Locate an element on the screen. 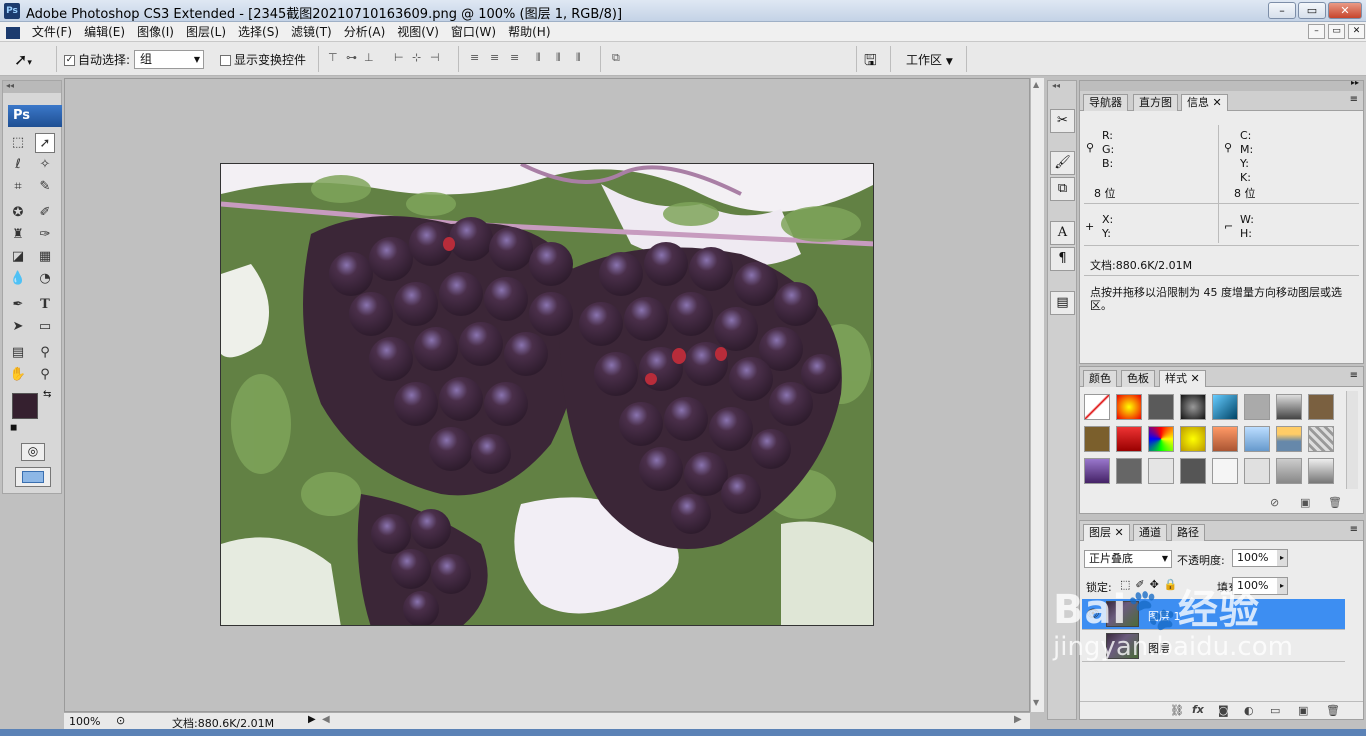 The height and width of the screenshot is (736, 1366). menu-layer: 图层(L) is located at coordinates (206, 32).